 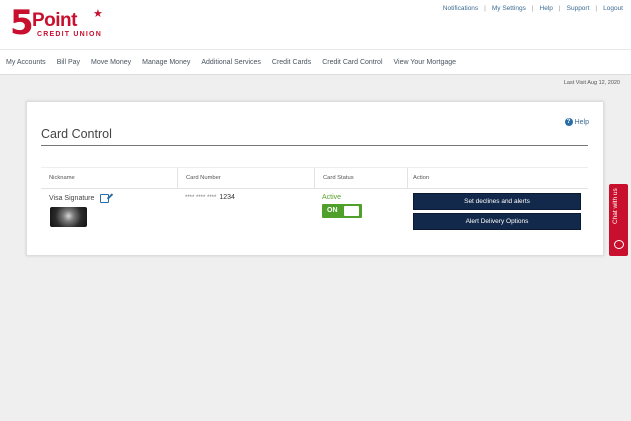 I want to click on chat-with-us-button: Chat with us, so click(x=618, y=220).